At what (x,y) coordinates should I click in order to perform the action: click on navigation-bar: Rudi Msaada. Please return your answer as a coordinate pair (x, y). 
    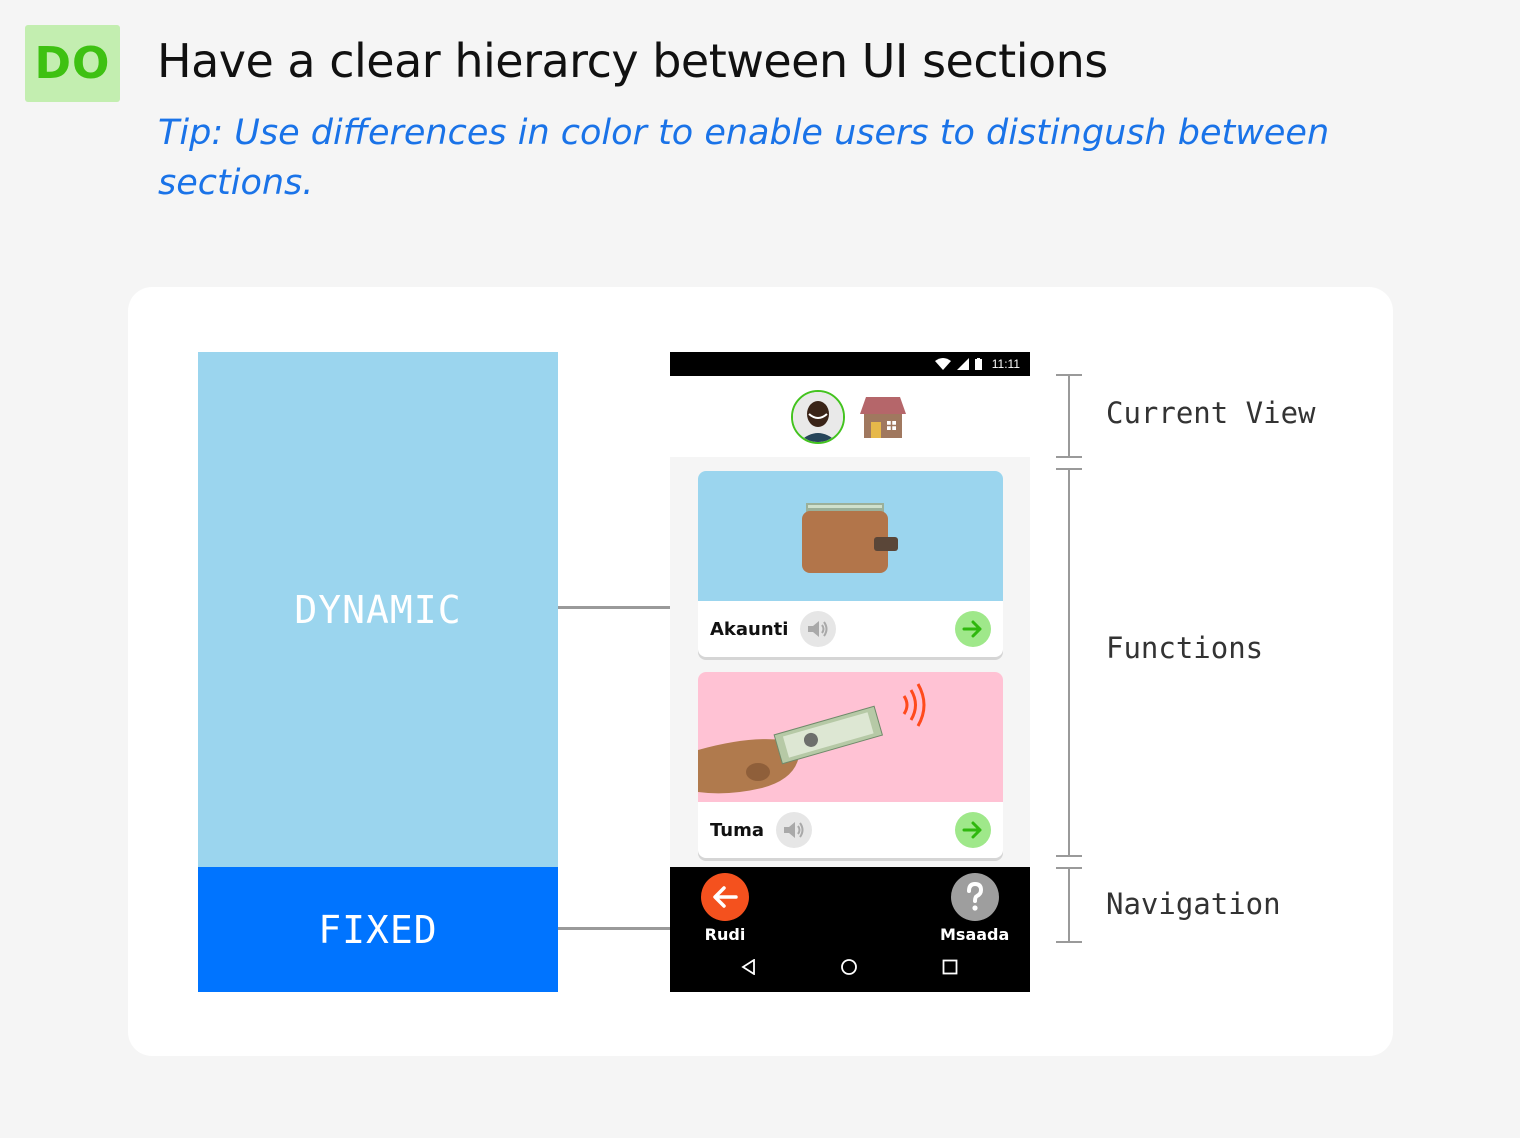
    Looking at the image, I should click on (850, 929).